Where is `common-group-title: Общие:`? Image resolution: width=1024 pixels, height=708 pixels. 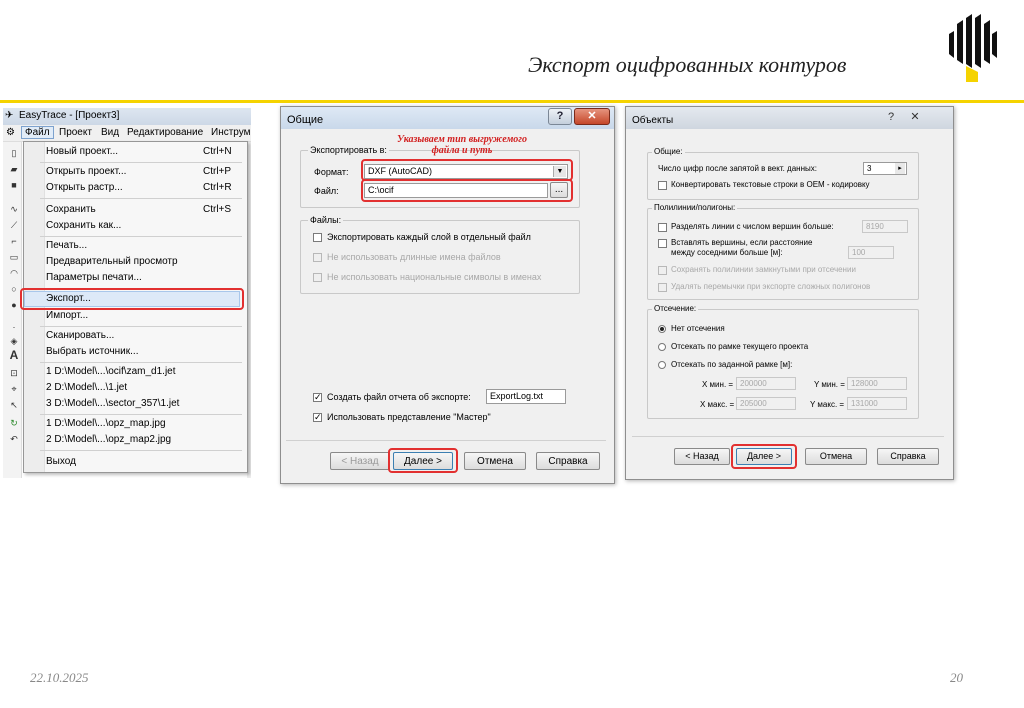
common-group-title: Общие: is located at coordinates (668, 151).